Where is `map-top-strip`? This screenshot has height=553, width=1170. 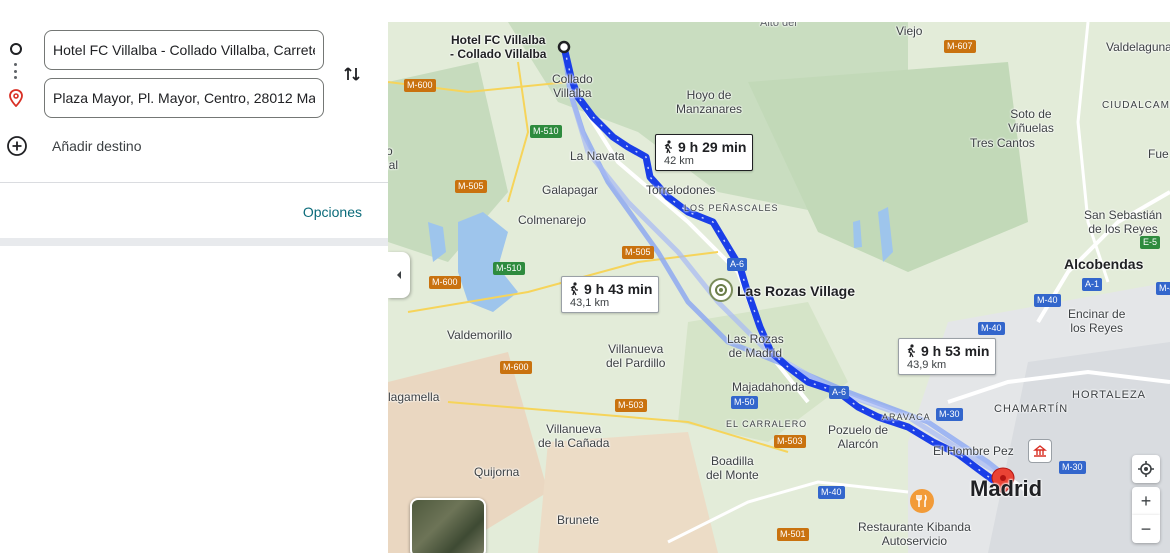
map-top-strip is located at coordinates (779, 11).